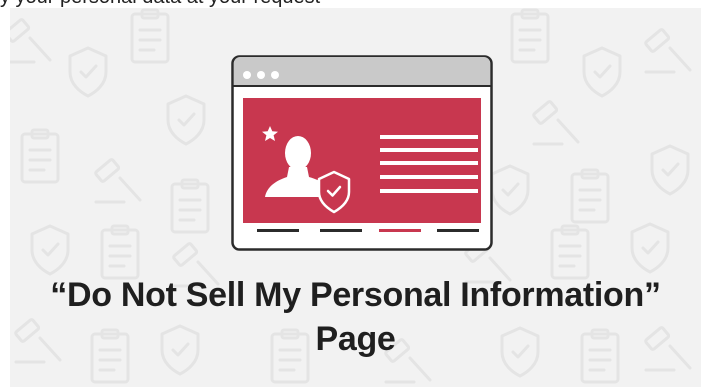  Describe the element at coordinates (355, 295) in the screenshot. I see `page-title-line-1: “Do Not Sell My Personal Information”` at that location.